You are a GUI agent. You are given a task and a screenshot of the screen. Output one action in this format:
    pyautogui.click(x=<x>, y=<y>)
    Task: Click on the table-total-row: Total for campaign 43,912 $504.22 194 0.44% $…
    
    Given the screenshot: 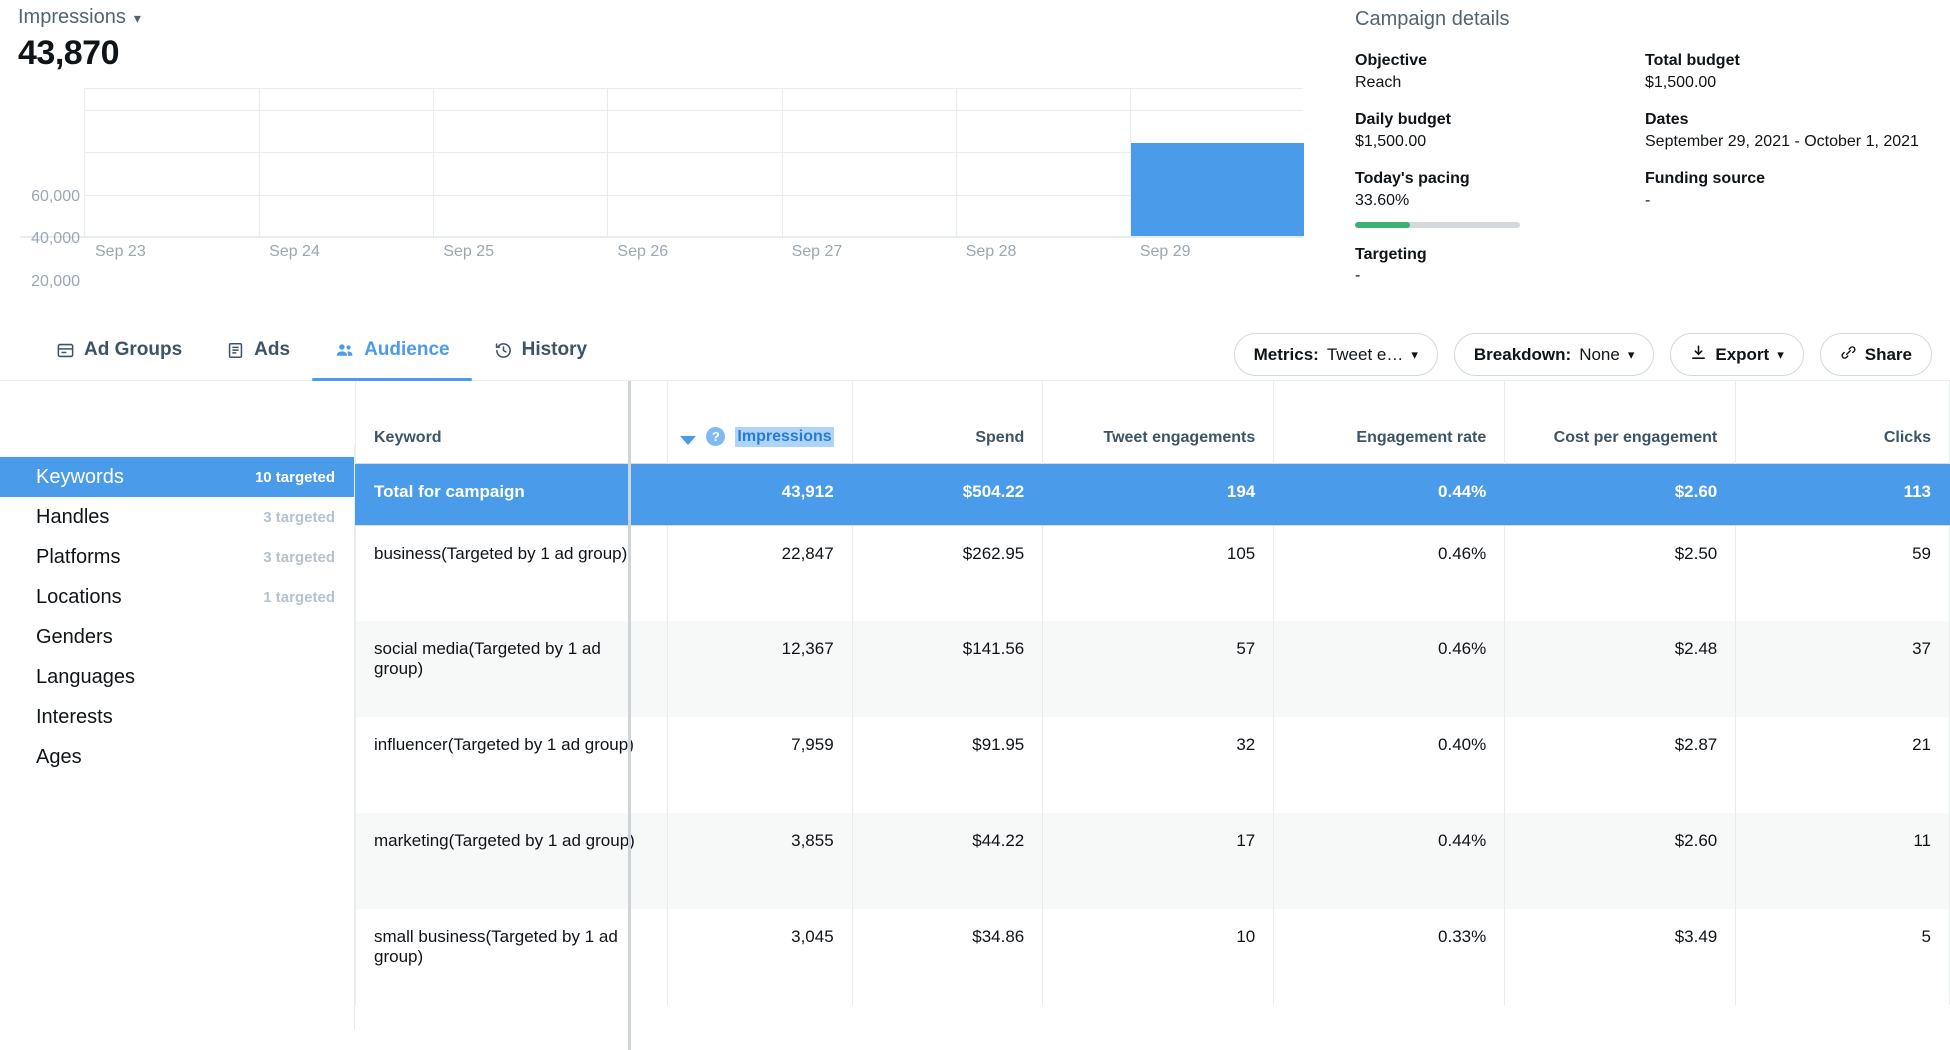 What is the action you would take?
    pyautogui.click(x=1152, y=494)
    